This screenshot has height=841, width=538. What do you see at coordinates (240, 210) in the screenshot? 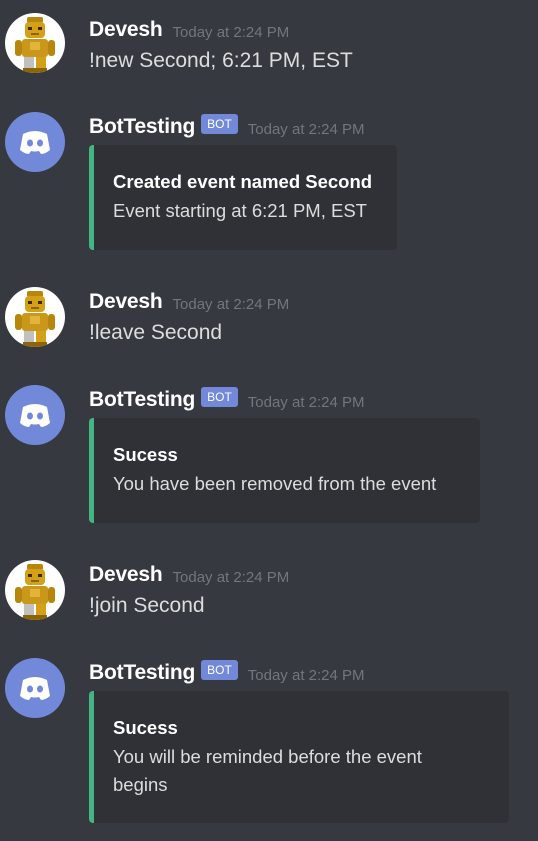
I see `embed-description: Event starting at 6:21 PM, EST` at bounding box center [240, 210].